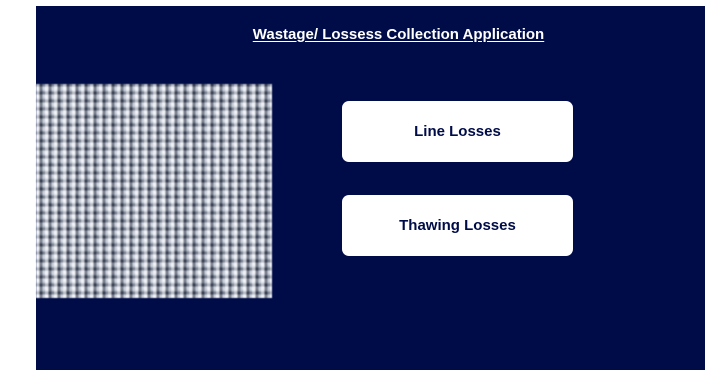  Describe the element at coordinates (398, 34) in the screenshot. I see `app-title: Wastage/ Lossess Collection Application` at that location.